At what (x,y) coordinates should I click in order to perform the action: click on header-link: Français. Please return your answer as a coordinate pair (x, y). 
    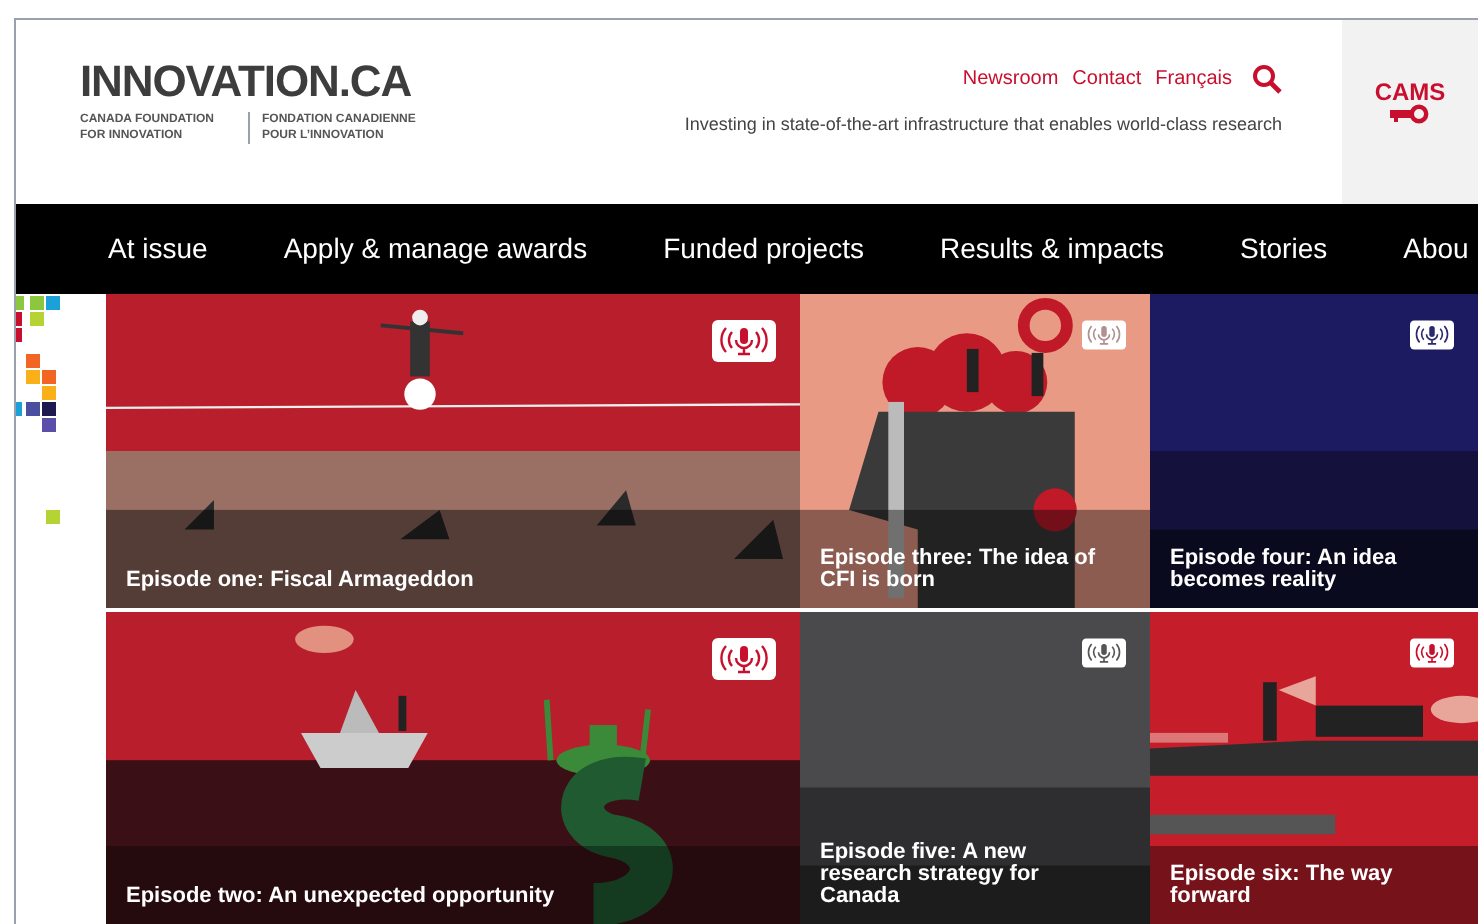
    Looking at the image, I should click on (1193, 79).